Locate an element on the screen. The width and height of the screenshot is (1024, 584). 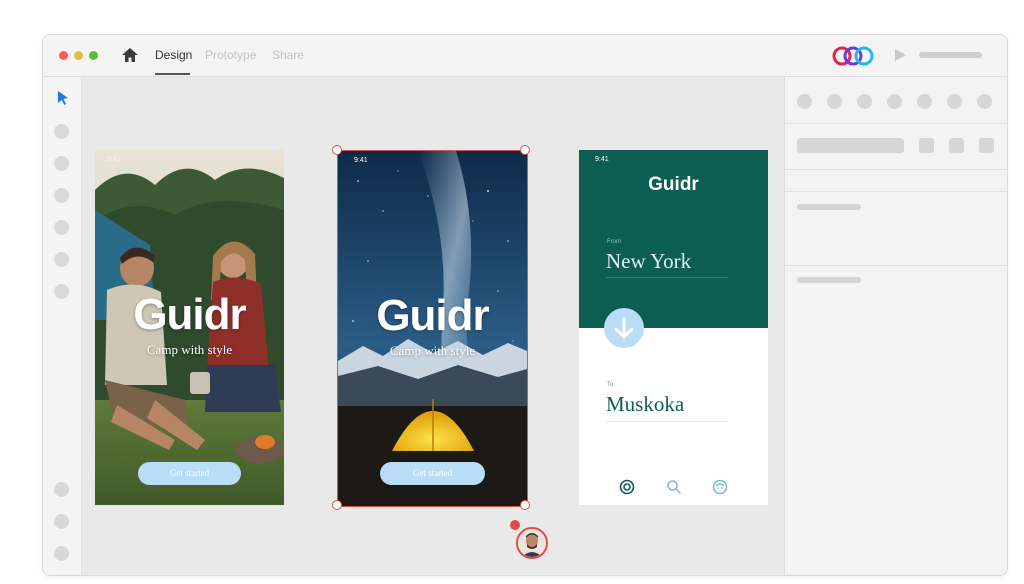
selection-handle-top-right is located at coordinates (525, 150).